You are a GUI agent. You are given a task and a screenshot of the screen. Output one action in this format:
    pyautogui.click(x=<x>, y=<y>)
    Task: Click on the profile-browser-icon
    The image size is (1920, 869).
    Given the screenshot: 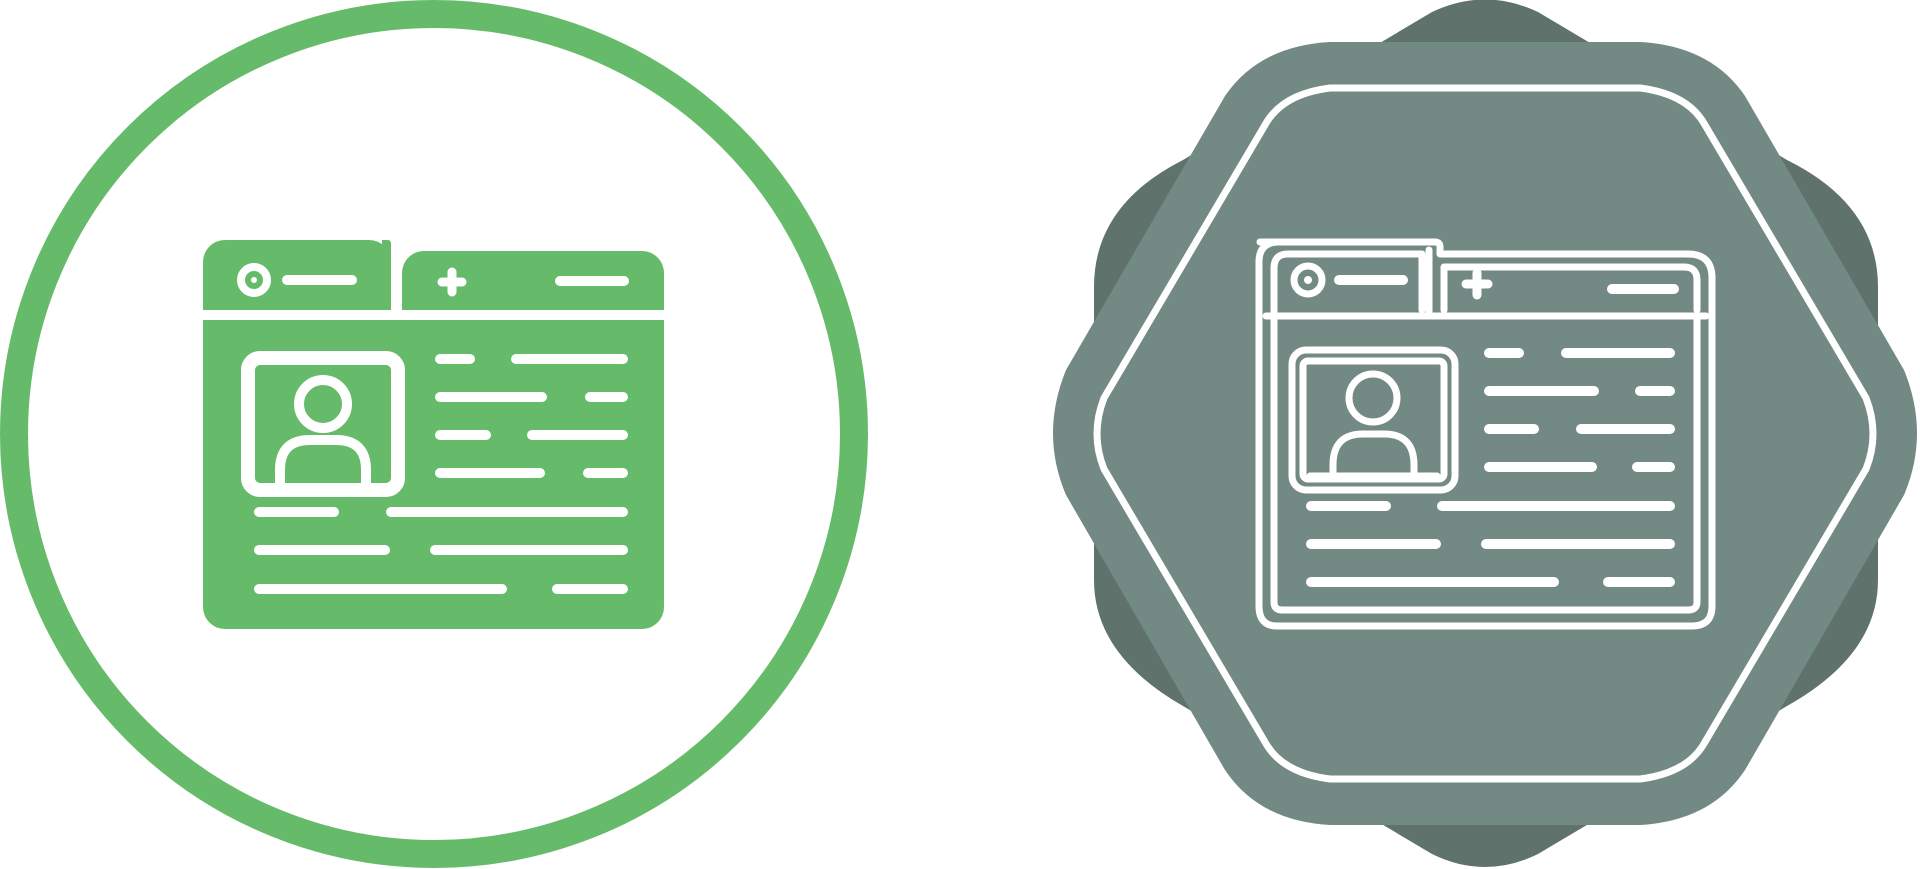 What is the action you would take?
    pyautogui.click(x=433, y=434)
    